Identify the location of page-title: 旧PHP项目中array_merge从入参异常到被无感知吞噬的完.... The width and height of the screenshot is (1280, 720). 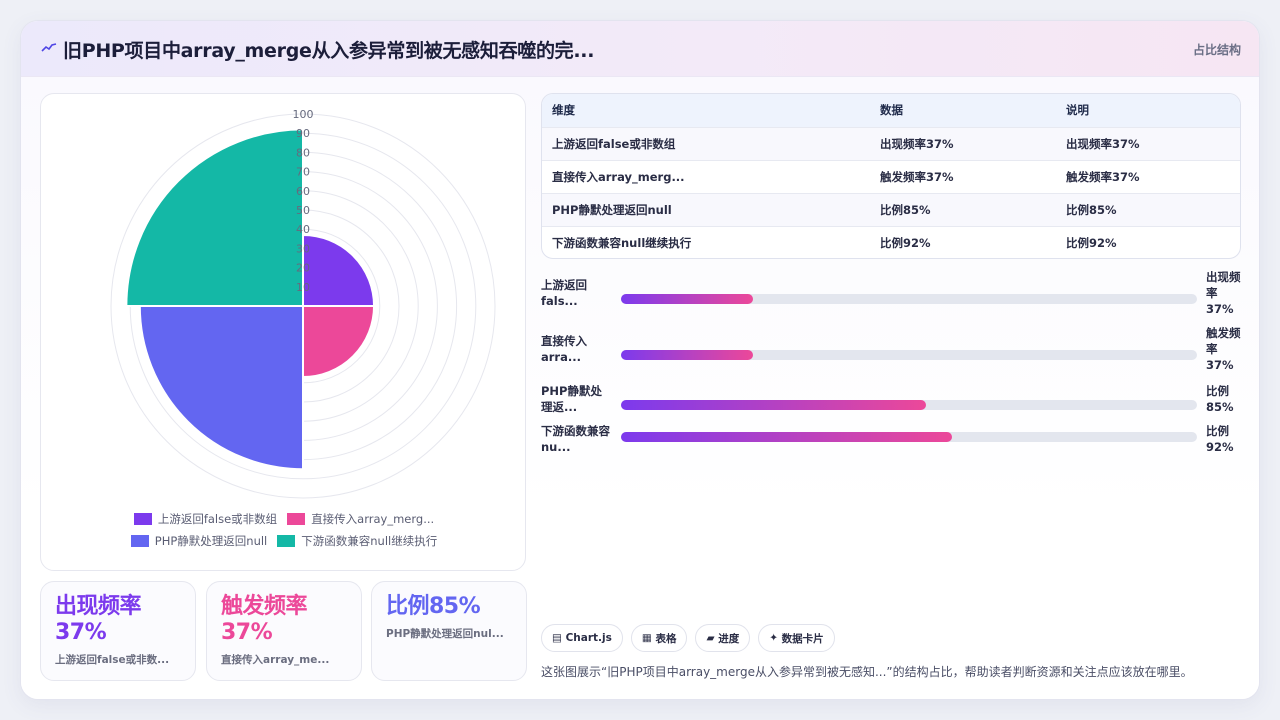
(329, 51).